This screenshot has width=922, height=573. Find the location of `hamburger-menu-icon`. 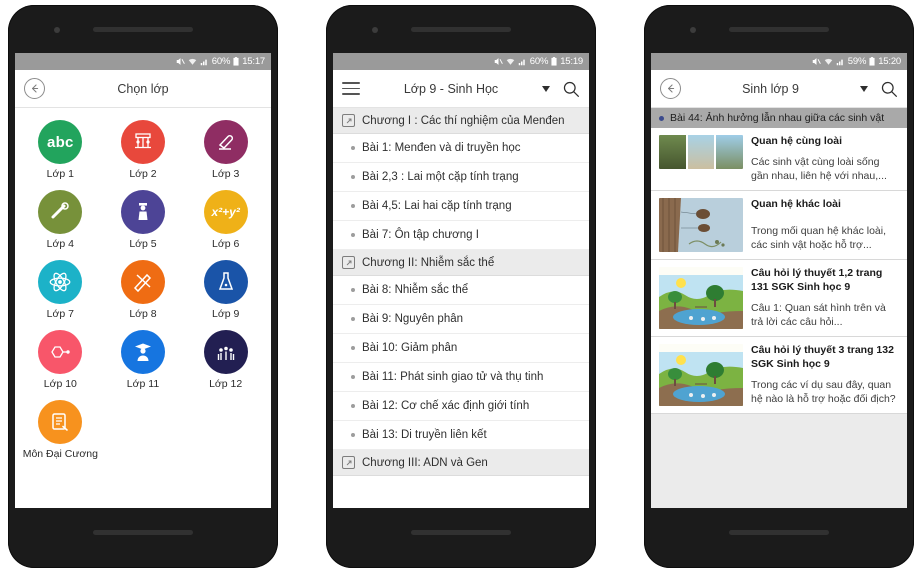

hamburger-menu-icon is located at coordinates (351, 88).